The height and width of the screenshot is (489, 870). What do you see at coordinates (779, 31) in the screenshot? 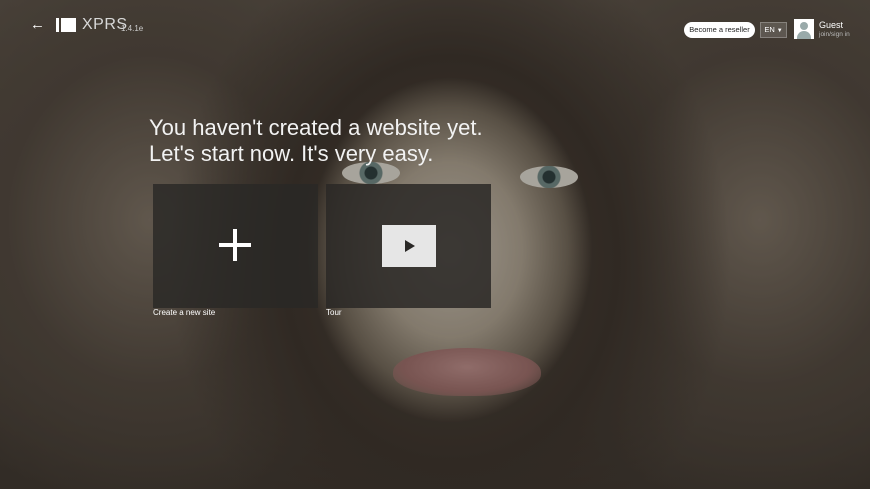
I see `chevron-down-icon: ▼` at bounding box center [779, 31].